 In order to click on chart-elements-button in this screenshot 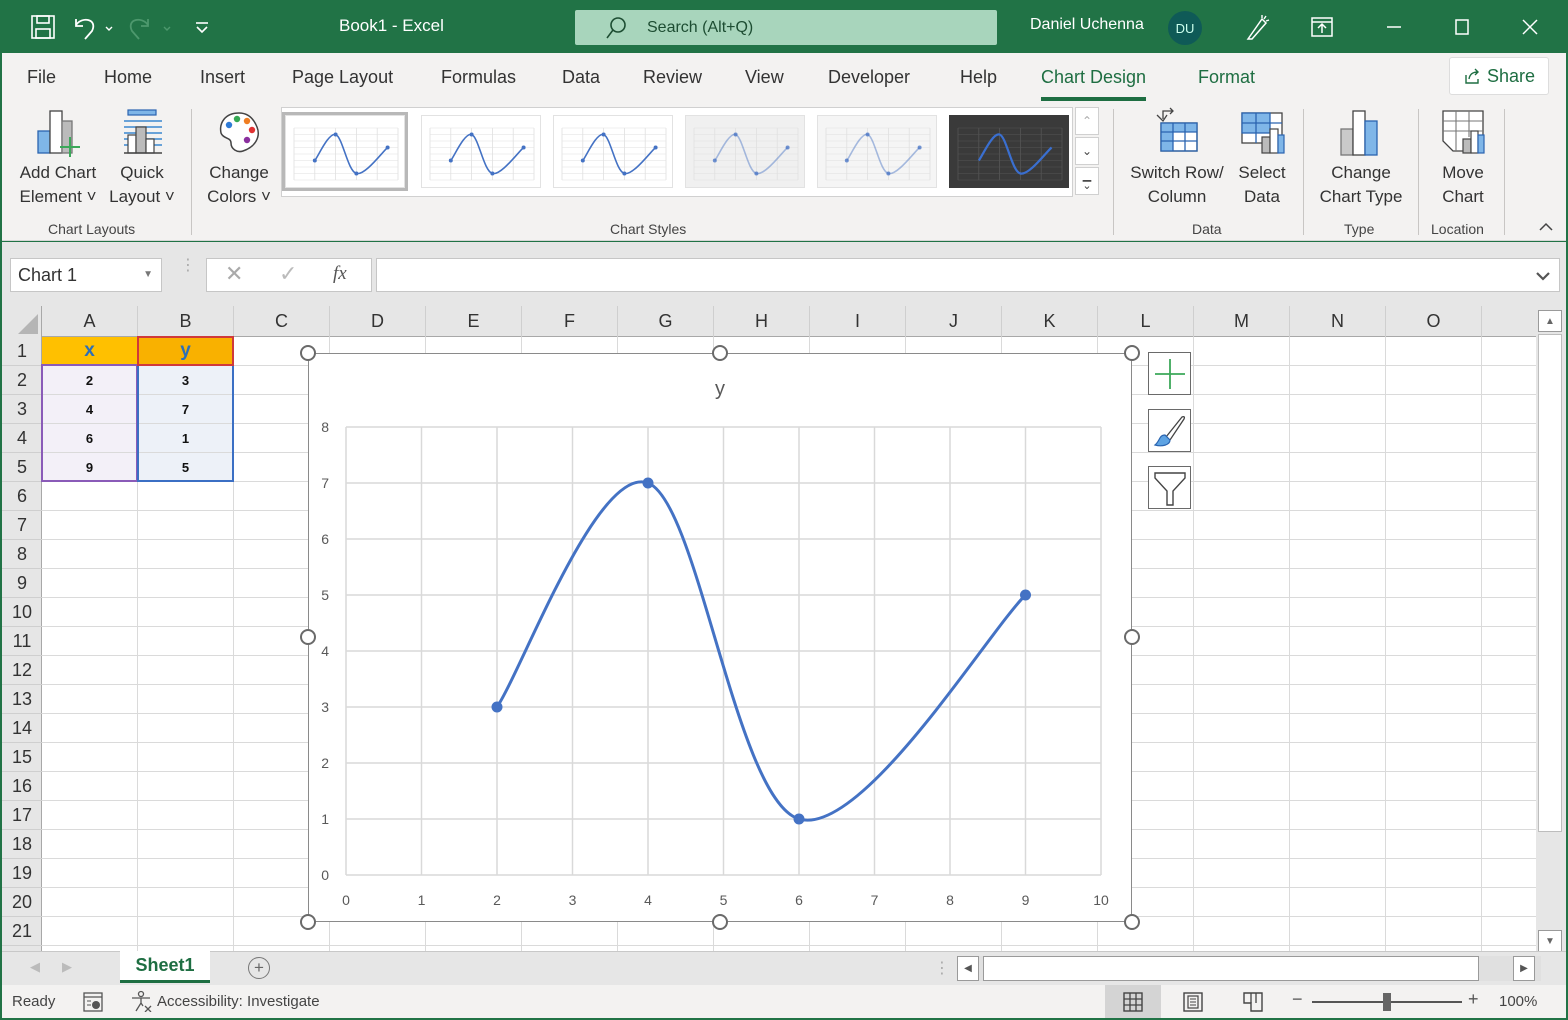, I will do `click(1169, 373)`.